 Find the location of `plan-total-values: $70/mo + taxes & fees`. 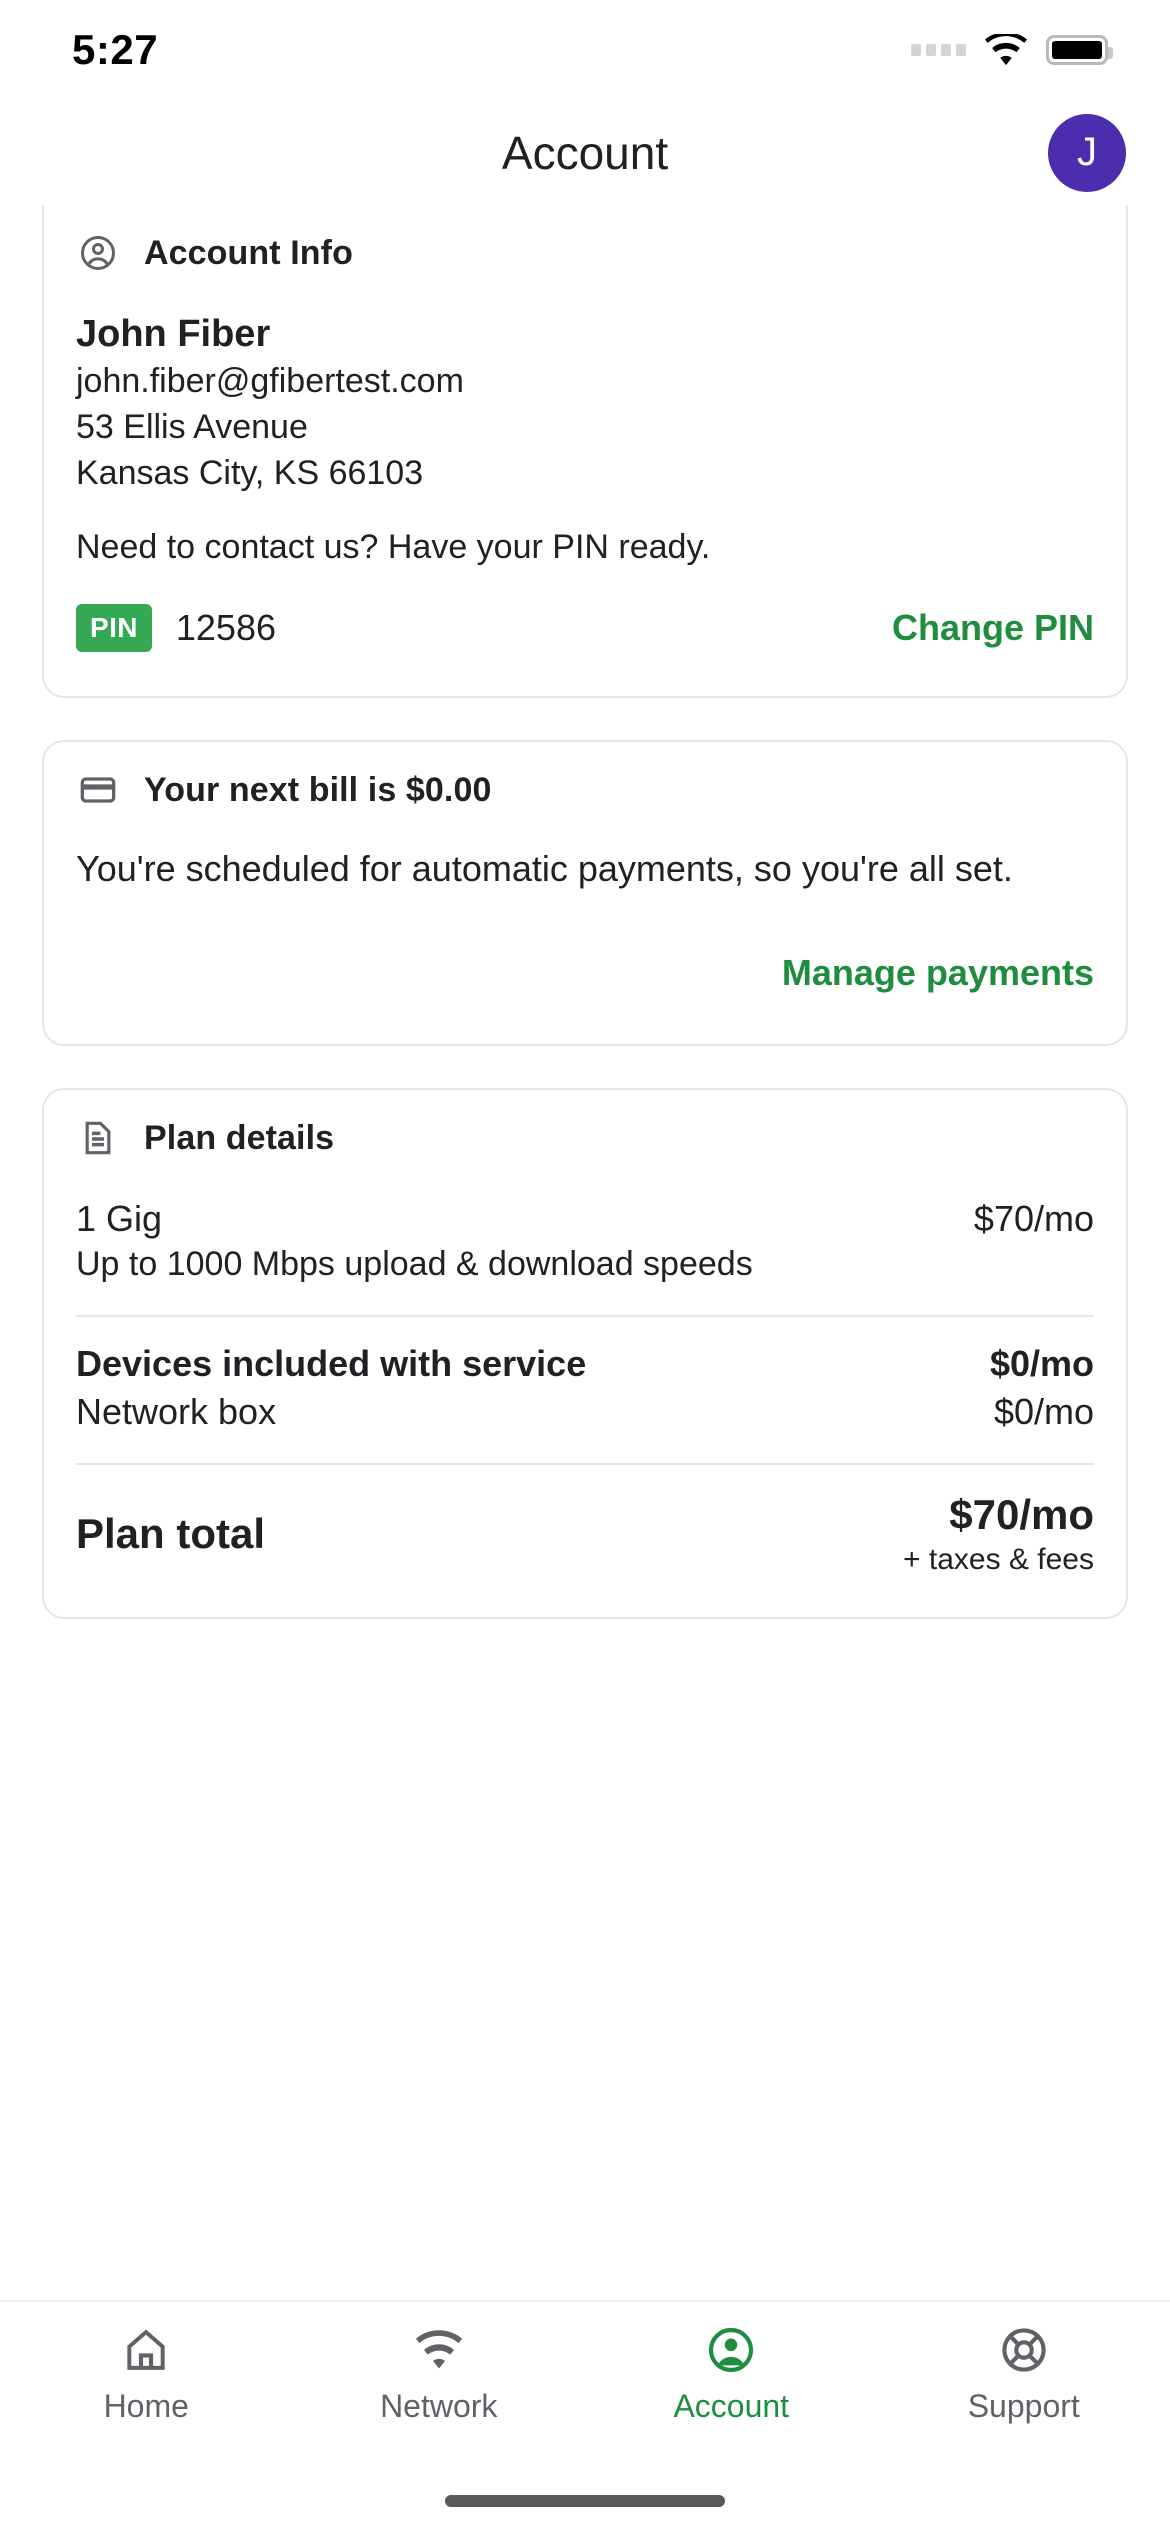

plan-total-values: $70/mo + taxes & fees is located at coordinates (998, 1534).